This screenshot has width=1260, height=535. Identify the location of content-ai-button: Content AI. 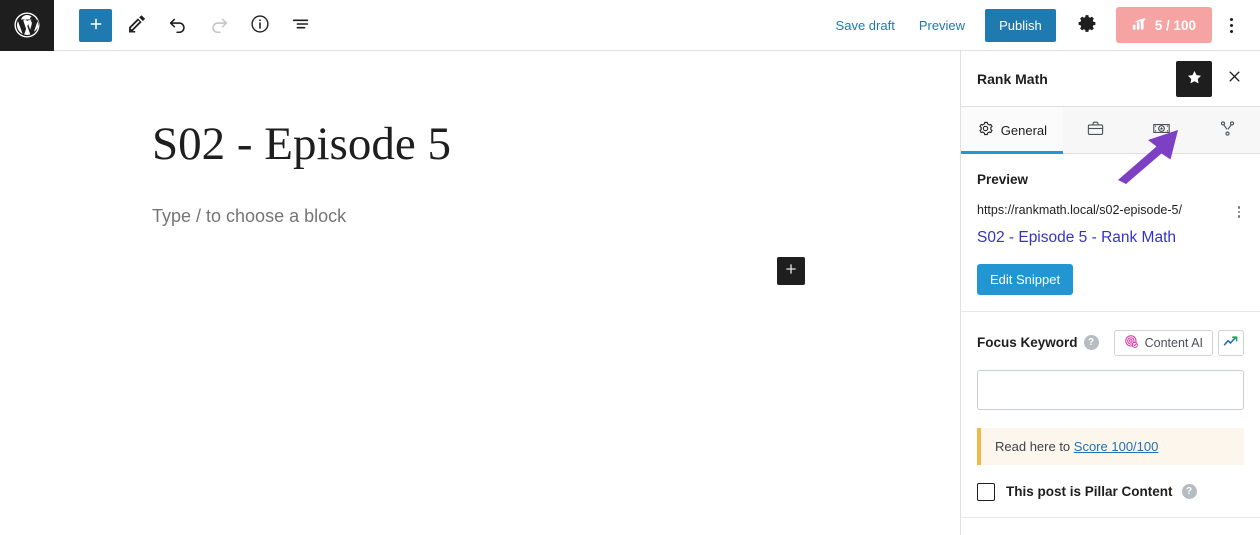
(1163, 342).